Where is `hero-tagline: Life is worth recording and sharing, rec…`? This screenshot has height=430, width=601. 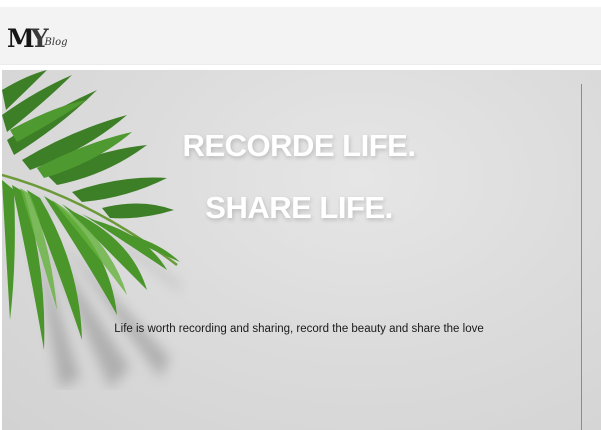 hero-tagline: Life is worth recording and sharing, rec… is located at coordinates (299, 329).